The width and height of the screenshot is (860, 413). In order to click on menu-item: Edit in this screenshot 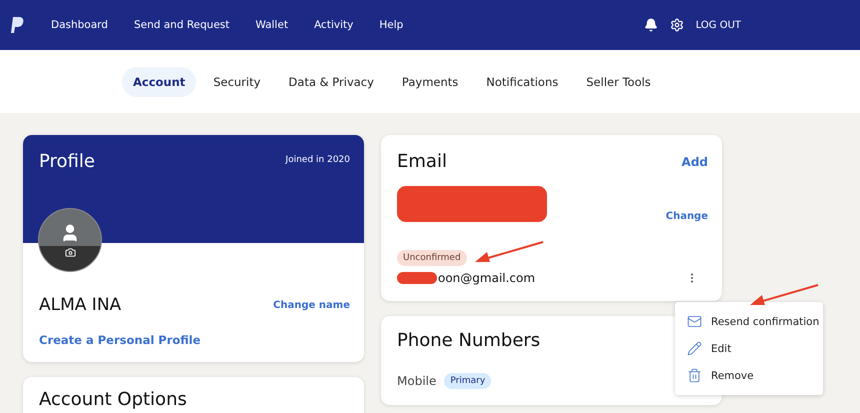, I will do `click(749, 348)`.